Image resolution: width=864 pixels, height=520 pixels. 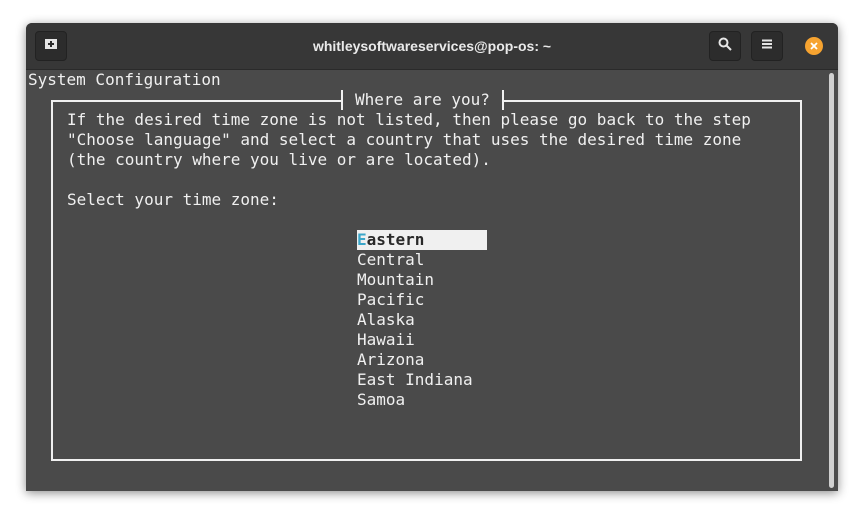 I want to click on timezone-option-mountain: Mountain, so click(x=395, y=280).